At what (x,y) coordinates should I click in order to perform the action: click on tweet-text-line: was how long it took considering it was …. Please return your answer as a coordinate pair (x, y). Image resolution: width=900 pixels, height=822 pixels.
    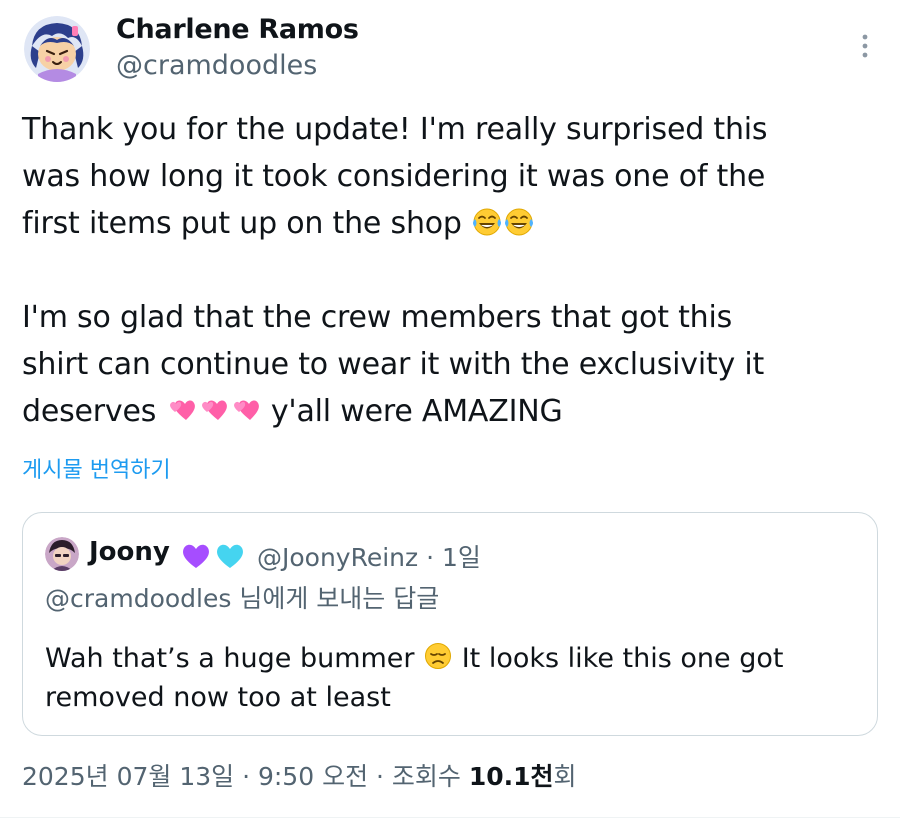
    Looking at the image, I should click on (394, 176).